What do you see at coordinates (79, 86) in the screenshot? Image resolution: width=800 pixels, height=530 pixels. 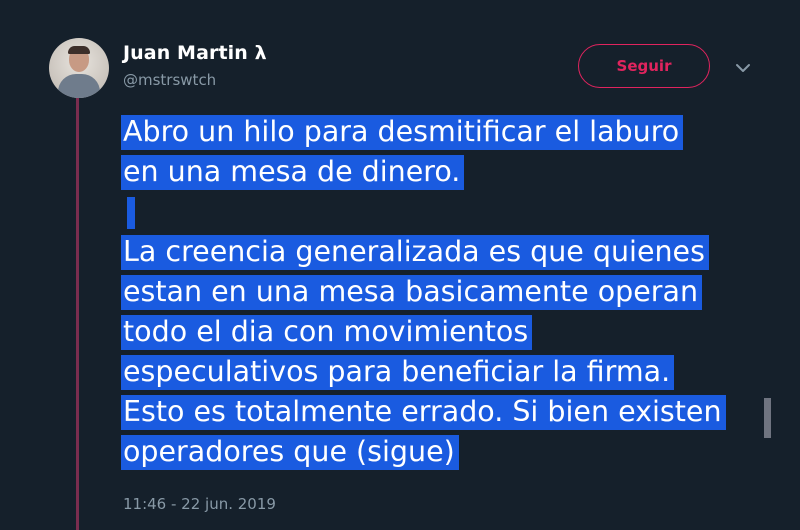 I see `avatar-shoulders` at bounding box center [79, 86].